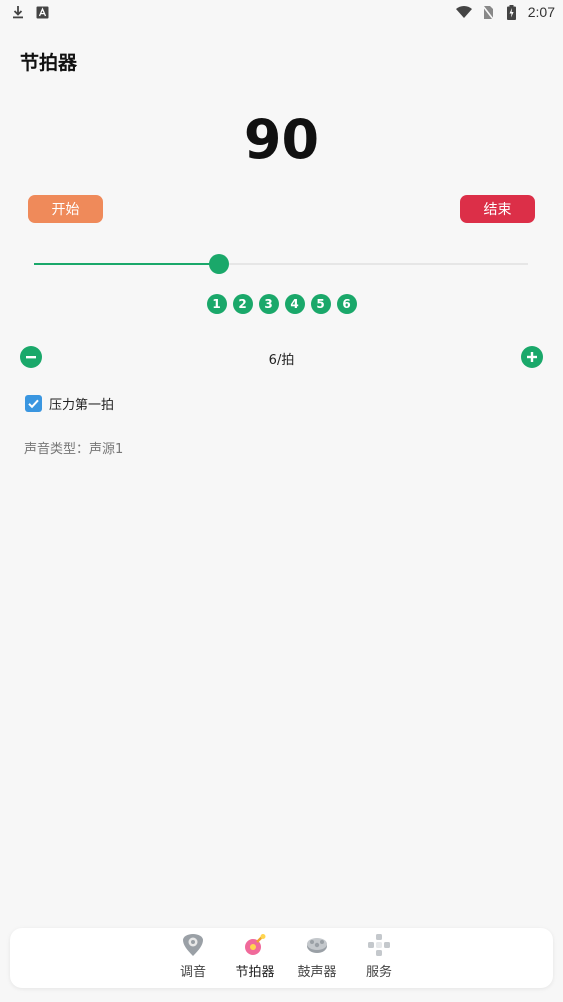  I want to click on beat-indicator: 4, so click(294, 304).